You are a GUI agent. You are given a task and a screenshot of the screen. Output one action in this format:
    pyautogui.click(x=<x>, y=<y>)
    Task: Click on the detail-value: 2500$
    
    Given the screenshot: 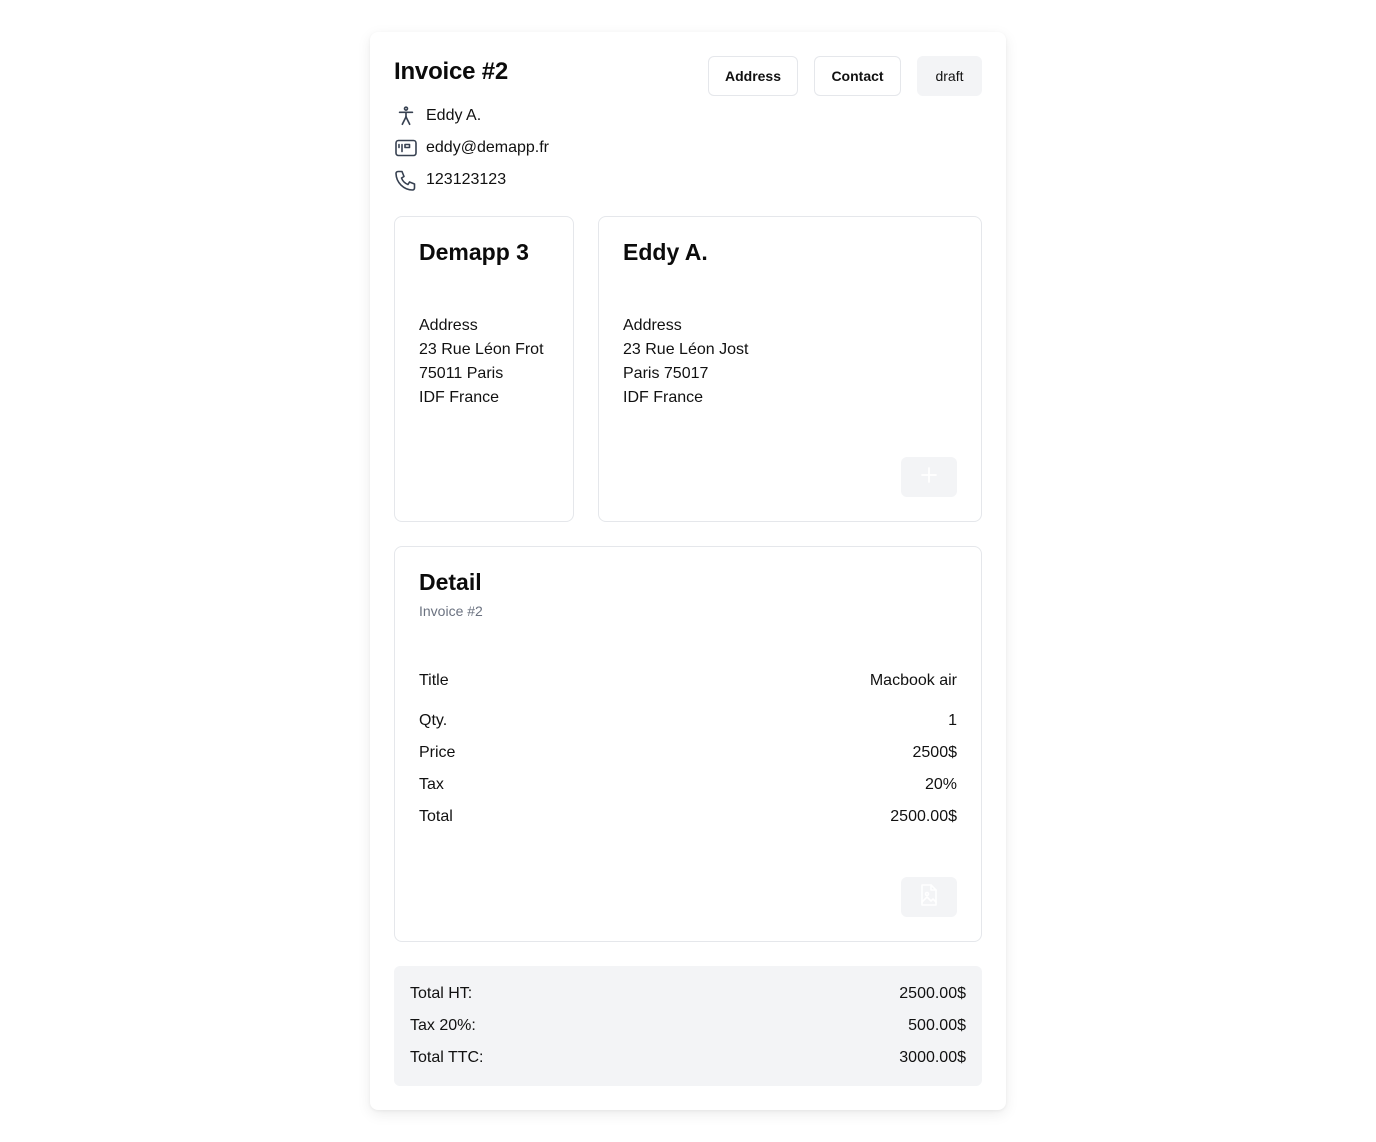 What is the action you would take?
    pyautogui.click(x=935, y=752)
    